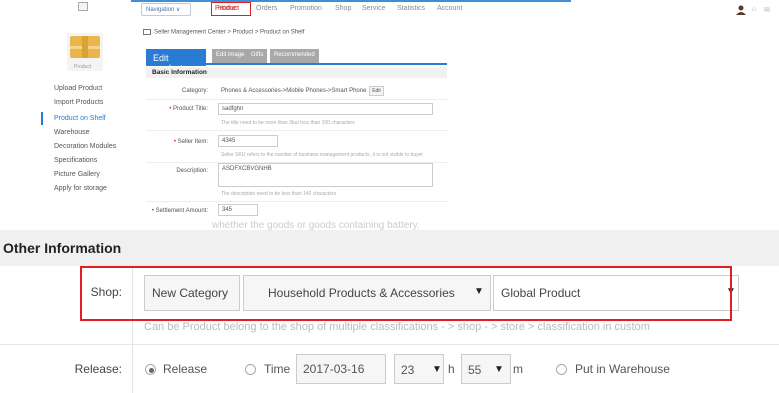 This screenshot has width=779, height=393. I want to click on category-edit-button: Edit, so click(376, 91).